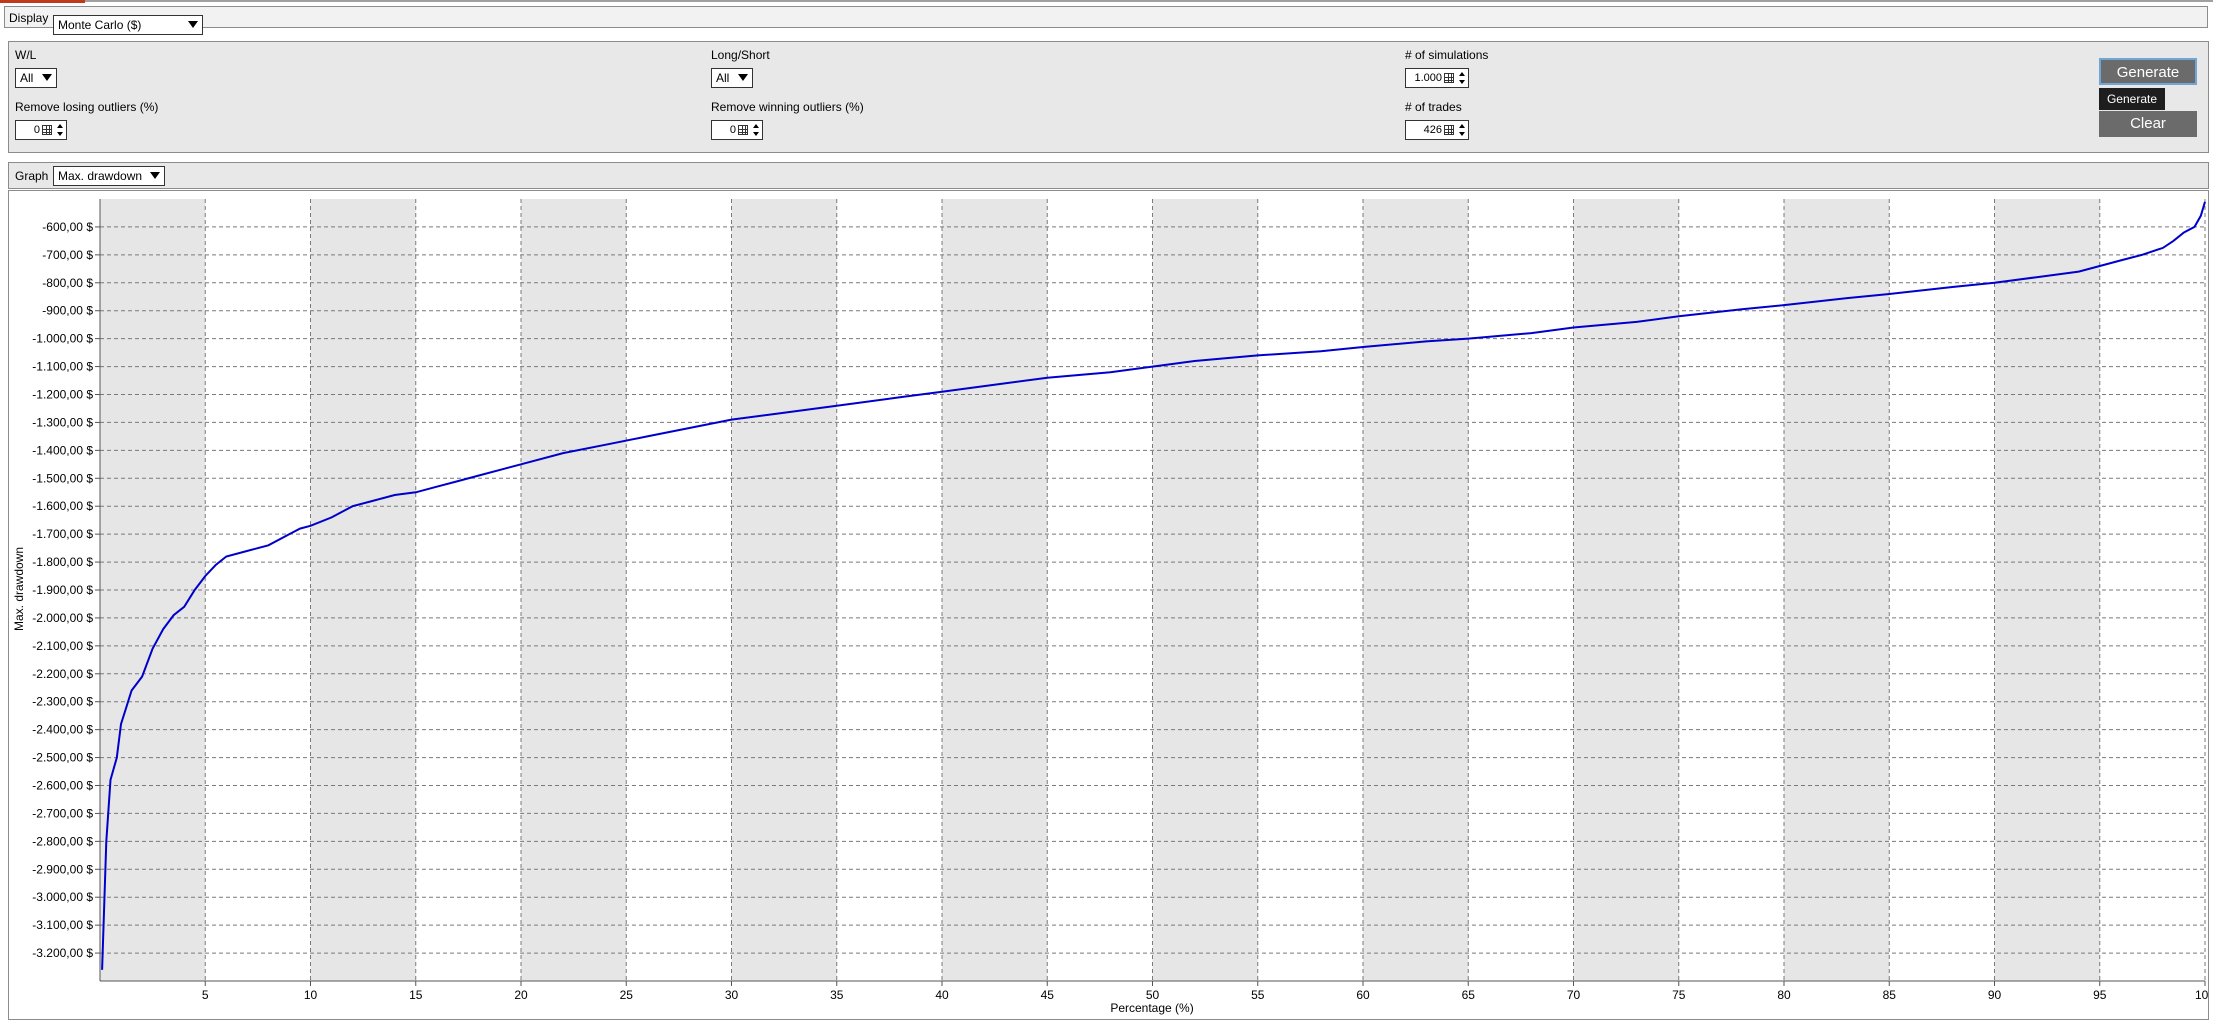 Image resolution: width=2213 pixels, height=1025 pixels. What do you see at coordinates (1428, 78) in the screenshot?
I see `simulations-value: 1.000` at bounding box center [1428, 78].